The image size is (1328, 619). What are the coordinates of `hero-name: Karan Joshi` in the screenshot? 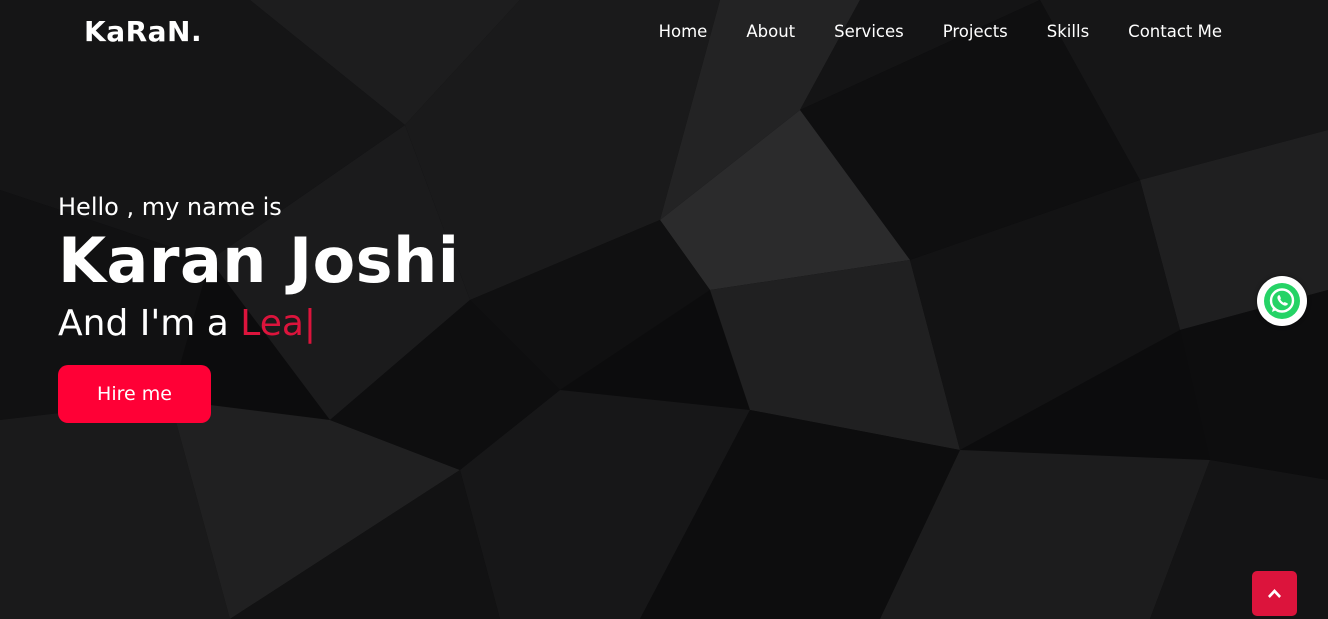 It's located at (259, 260).